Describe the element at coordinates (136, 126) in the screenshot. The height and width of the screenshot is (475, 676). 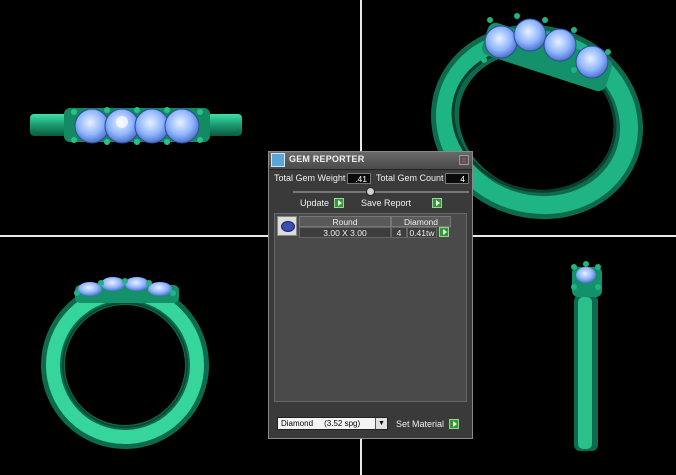
I see `front-ring-model` at that location.